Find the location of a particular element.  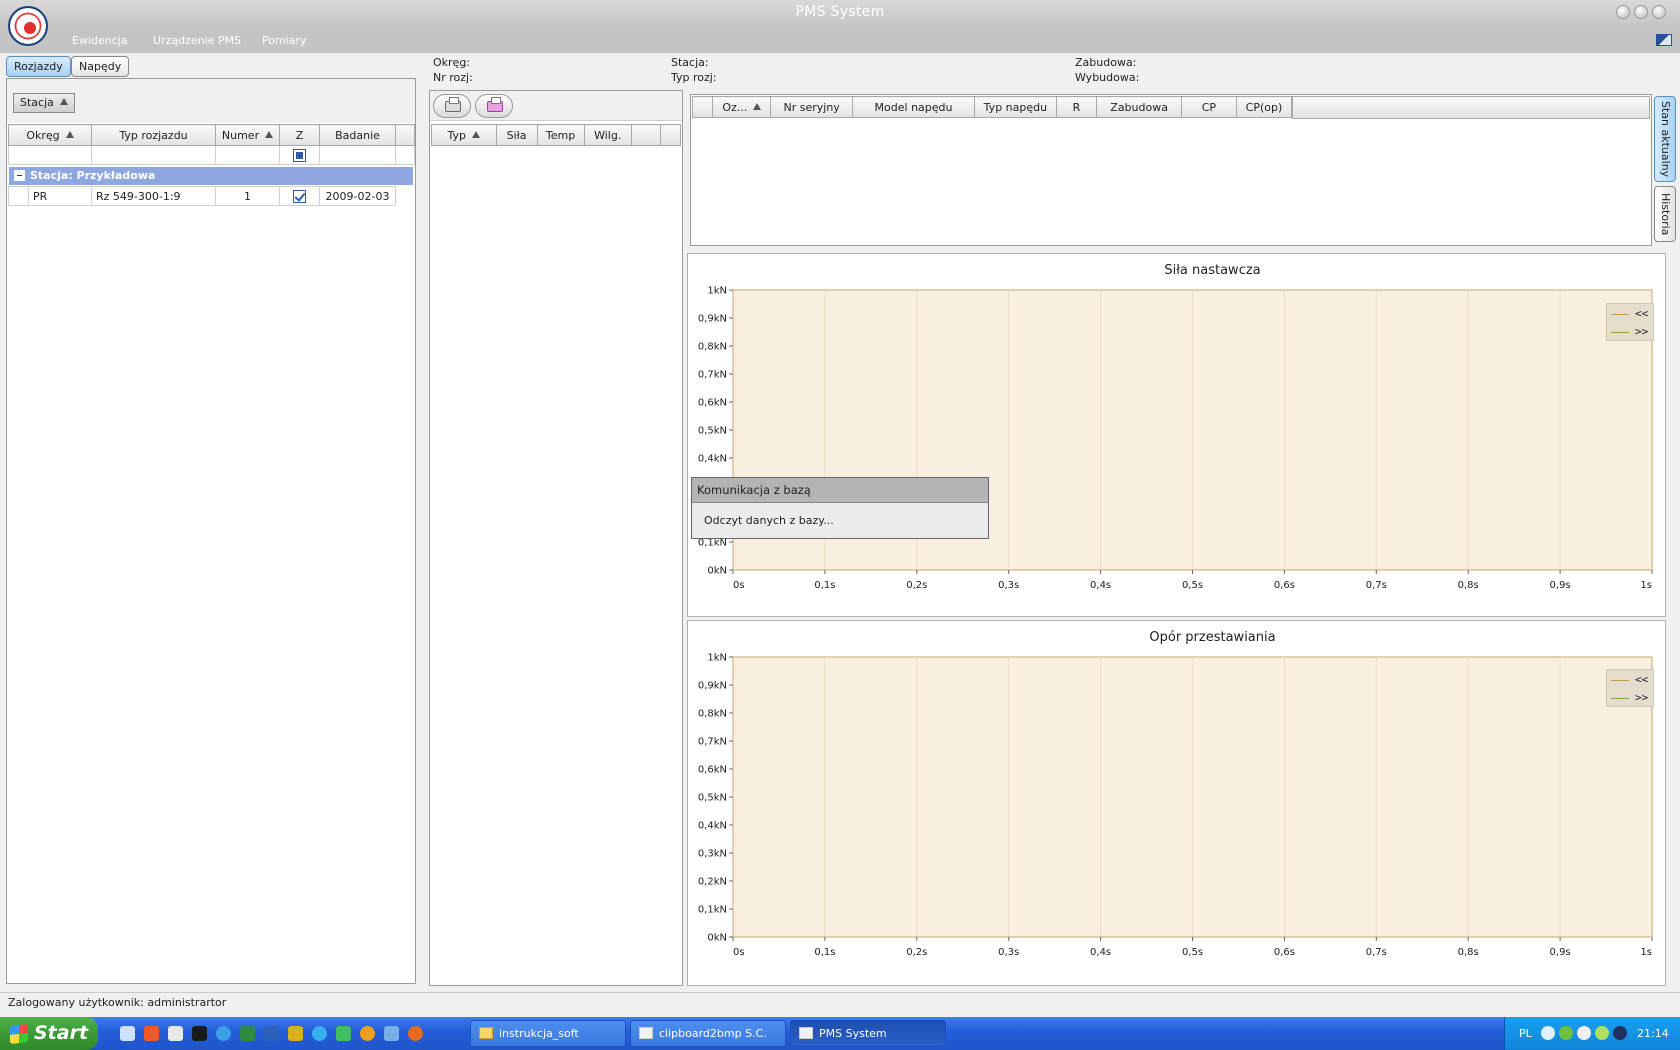

tray-network-icon is located at coordinates (1566, 1033).